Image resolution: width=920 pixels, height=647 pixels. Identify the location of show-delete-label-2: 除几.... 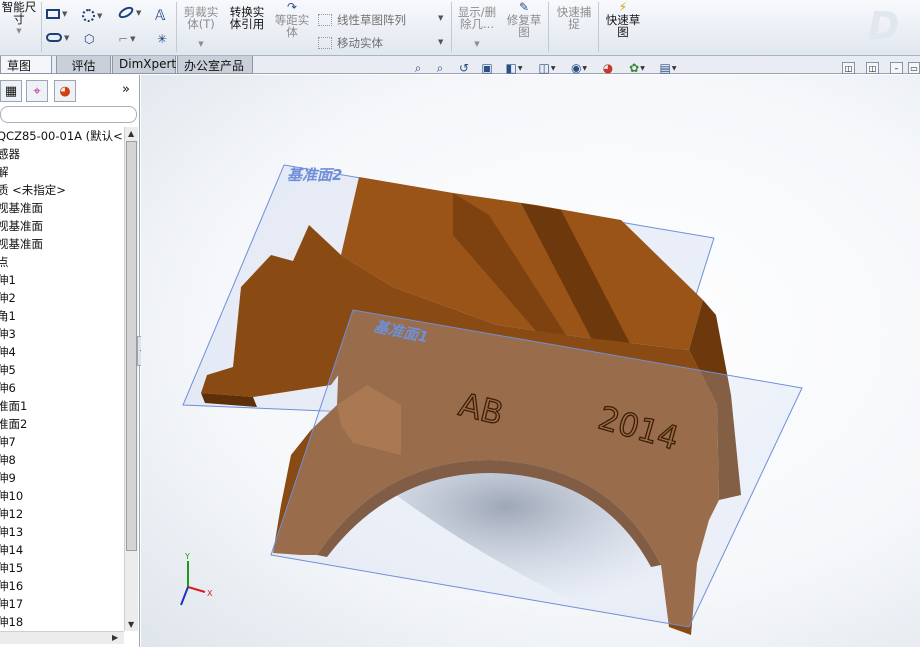
(477, 24).